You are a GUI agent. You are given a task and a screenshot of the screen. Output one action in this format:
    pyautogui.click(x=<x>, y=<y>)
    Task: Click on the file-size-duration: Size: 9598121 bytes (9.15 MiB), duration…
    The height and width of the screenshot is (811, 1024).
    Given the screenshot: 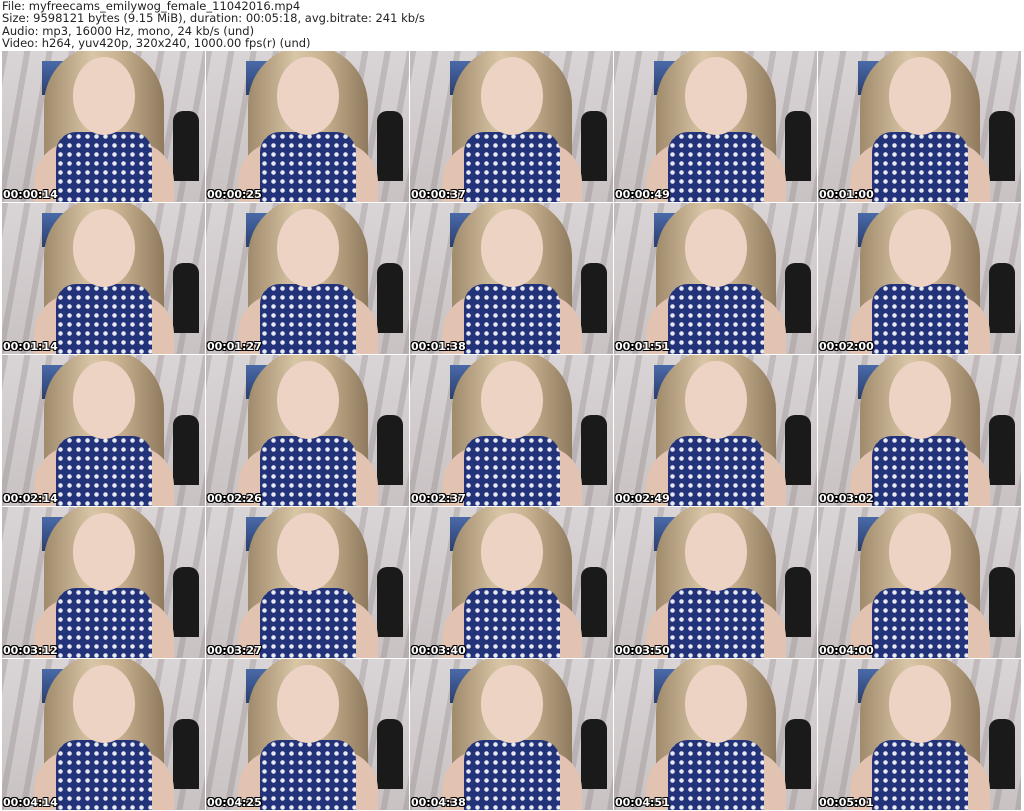 What is the action you would take?
    pyautogui.click(x=213, y=18)
    